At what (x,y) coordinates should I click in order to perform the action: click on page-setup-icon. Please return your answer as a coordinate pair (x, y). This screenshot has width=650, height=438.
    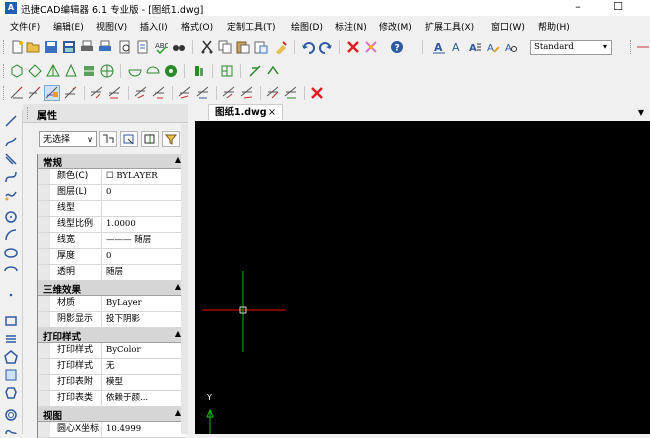
    Looking at the image, I should click on (143, 47).